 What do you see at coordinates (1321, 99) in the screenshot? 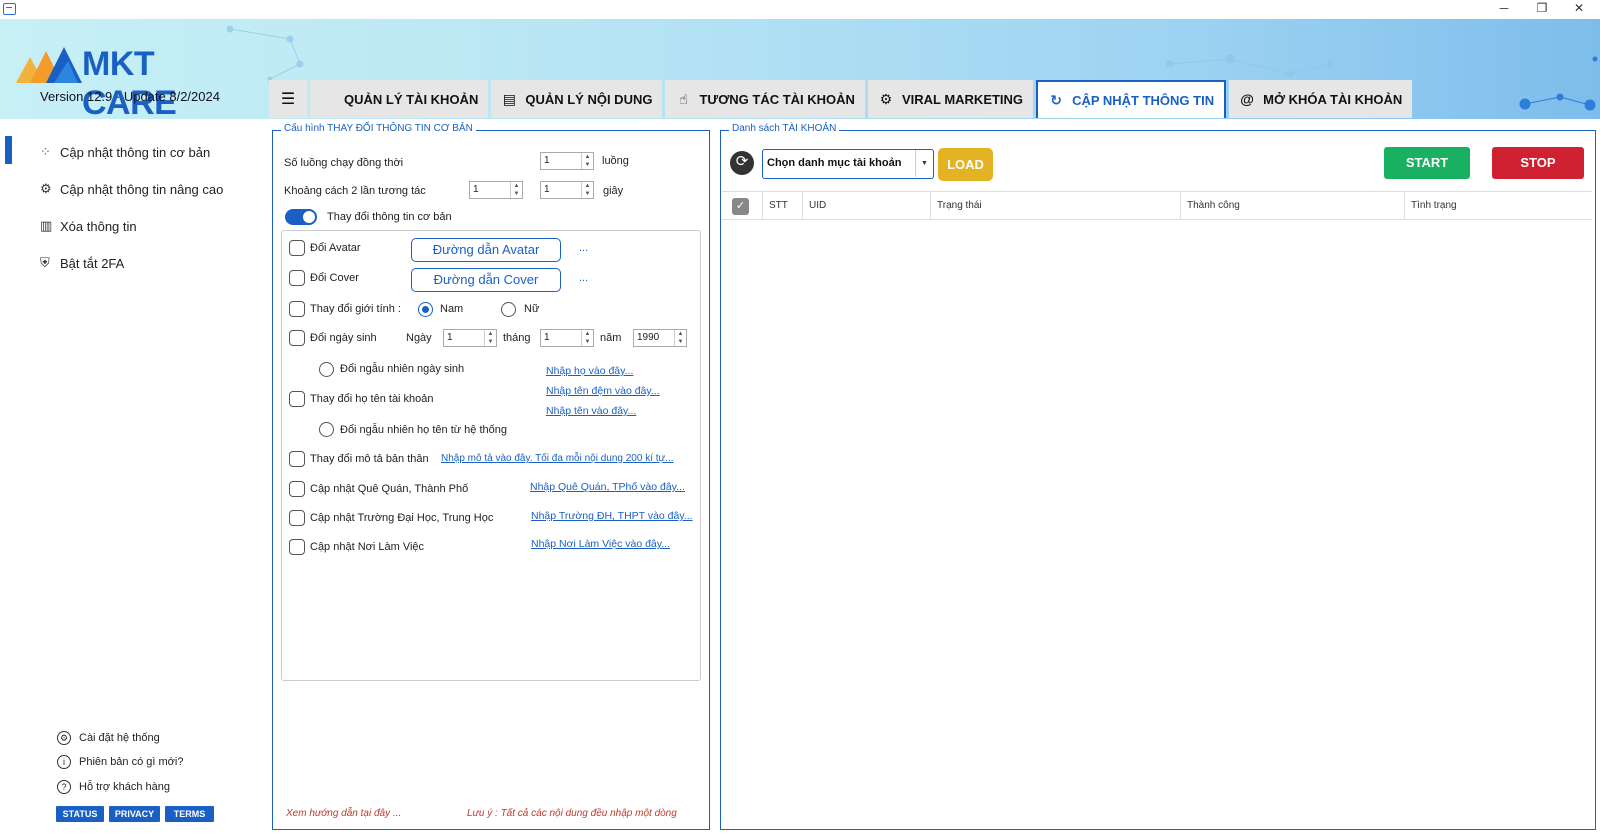
I see `tab-unlock-account: @ MỞ KHÓA TÀI KHOẢN` at bounding box center [1321, 99].